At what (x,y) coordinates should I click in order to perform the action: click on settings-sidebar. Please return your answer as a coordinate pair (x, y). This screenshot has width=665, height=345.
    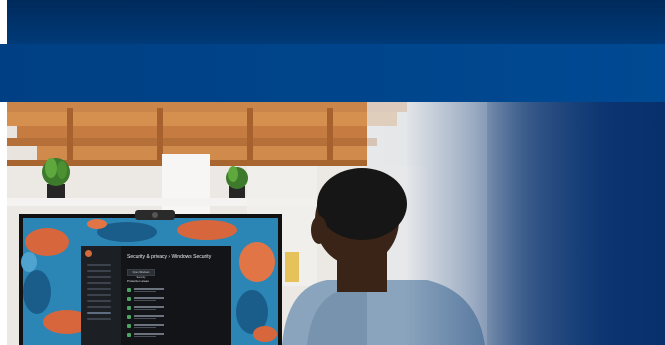
    Looking at the image, I should click on (101, 295).